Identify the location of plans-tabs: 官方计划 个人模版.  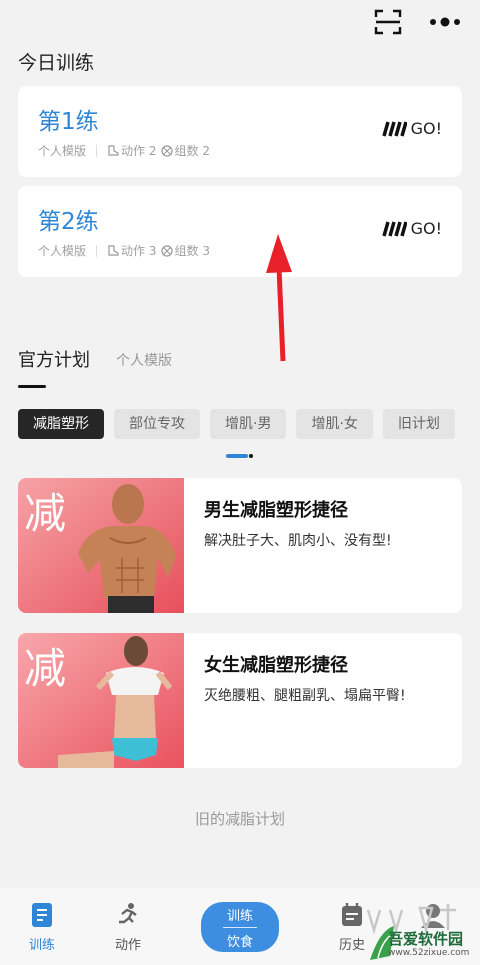
(95, 359).